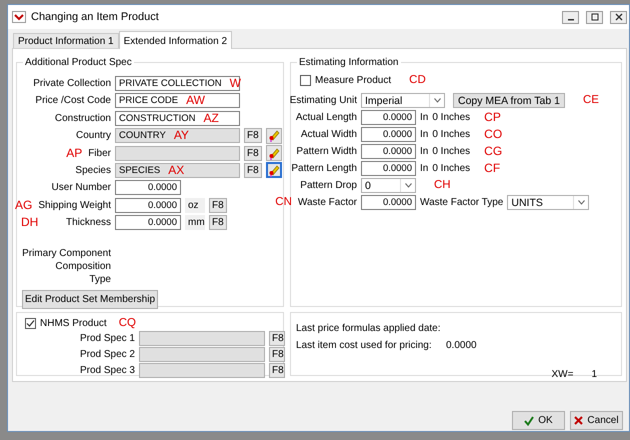 This screenshot has height=440, width=630. I want to click on info-label: Type, so click(99, 280).